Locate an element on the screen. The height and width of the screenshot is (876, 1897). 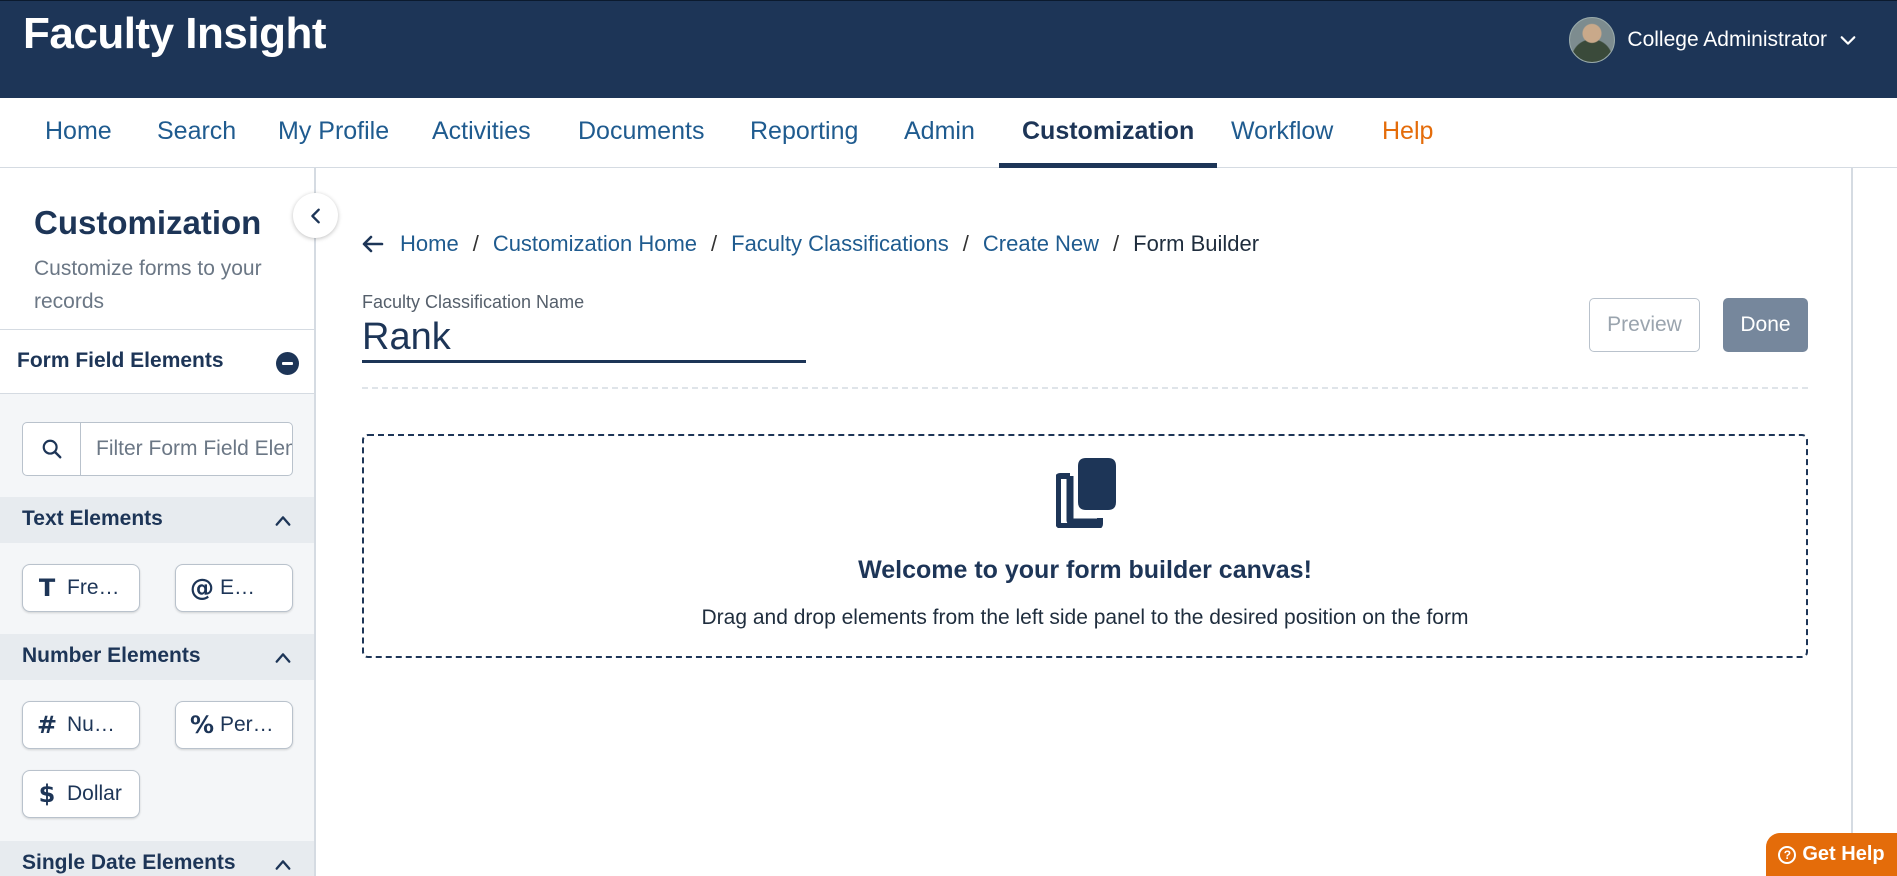
sidebar-subtitle: Customize forms to your records is located at coordinates (148, 285).